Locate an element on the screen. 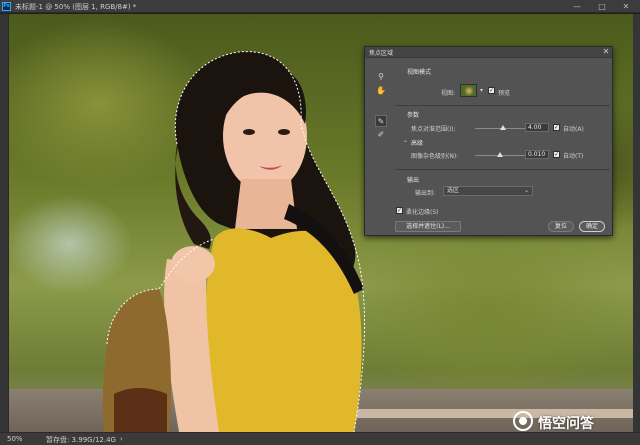 The height and width of the screenshot is (445, 640). chevron-down-icon: ⌄ is located at coordinates (526, 190).